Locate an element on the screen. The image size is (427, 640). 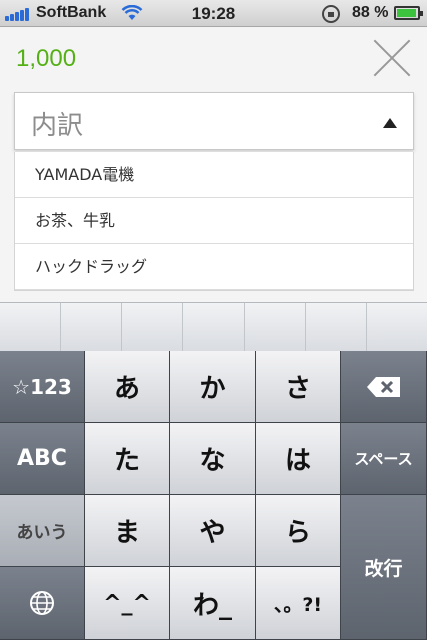
mode-key: ☆123 is located at coordinates (42, 387).